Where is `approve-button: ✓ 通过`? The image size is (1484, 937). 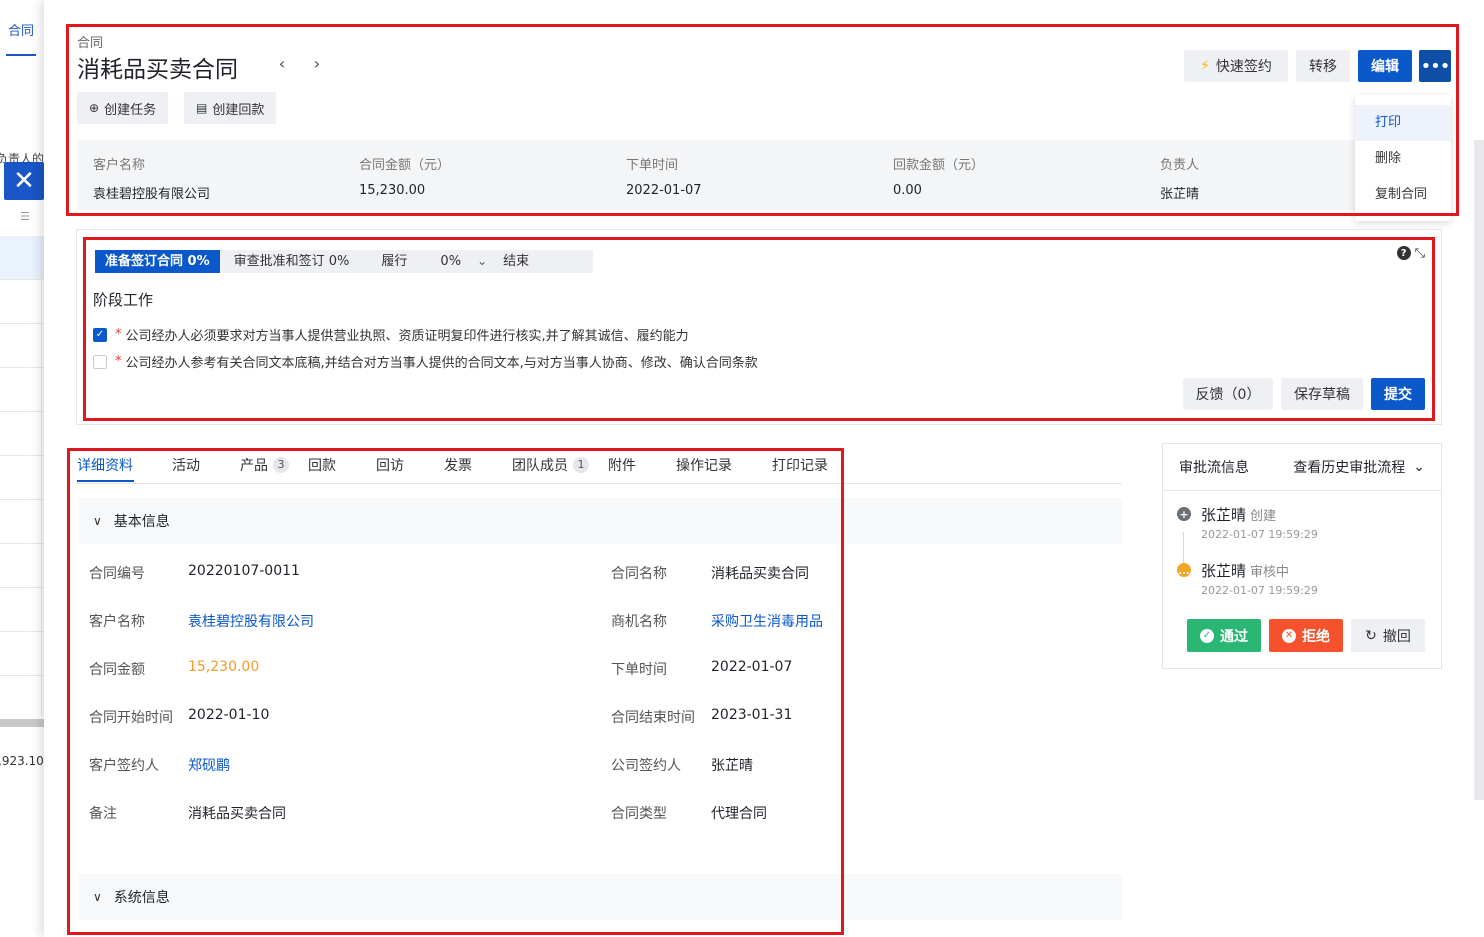
approve-button: ✓ 通过 is located at coordinates (1224, 635).